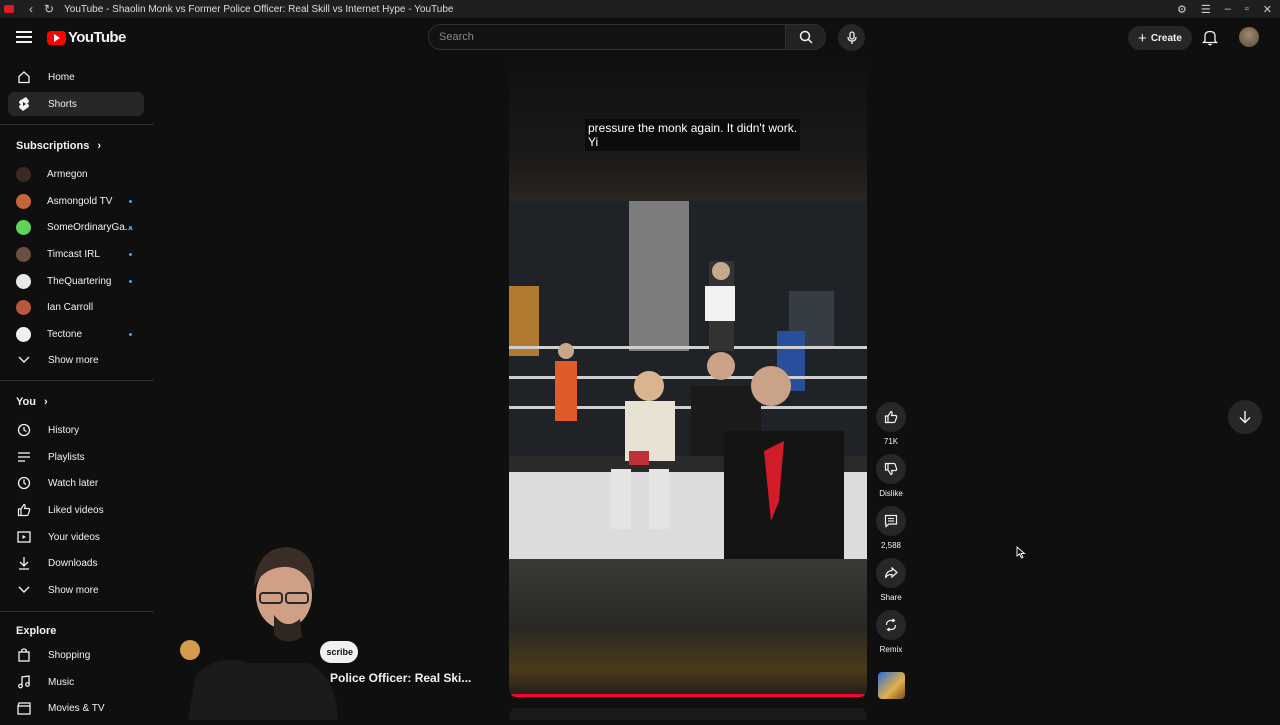 This screenshot has width=1280, height=725. I want to click on dislike-button: Dislike, so click(891, 476).